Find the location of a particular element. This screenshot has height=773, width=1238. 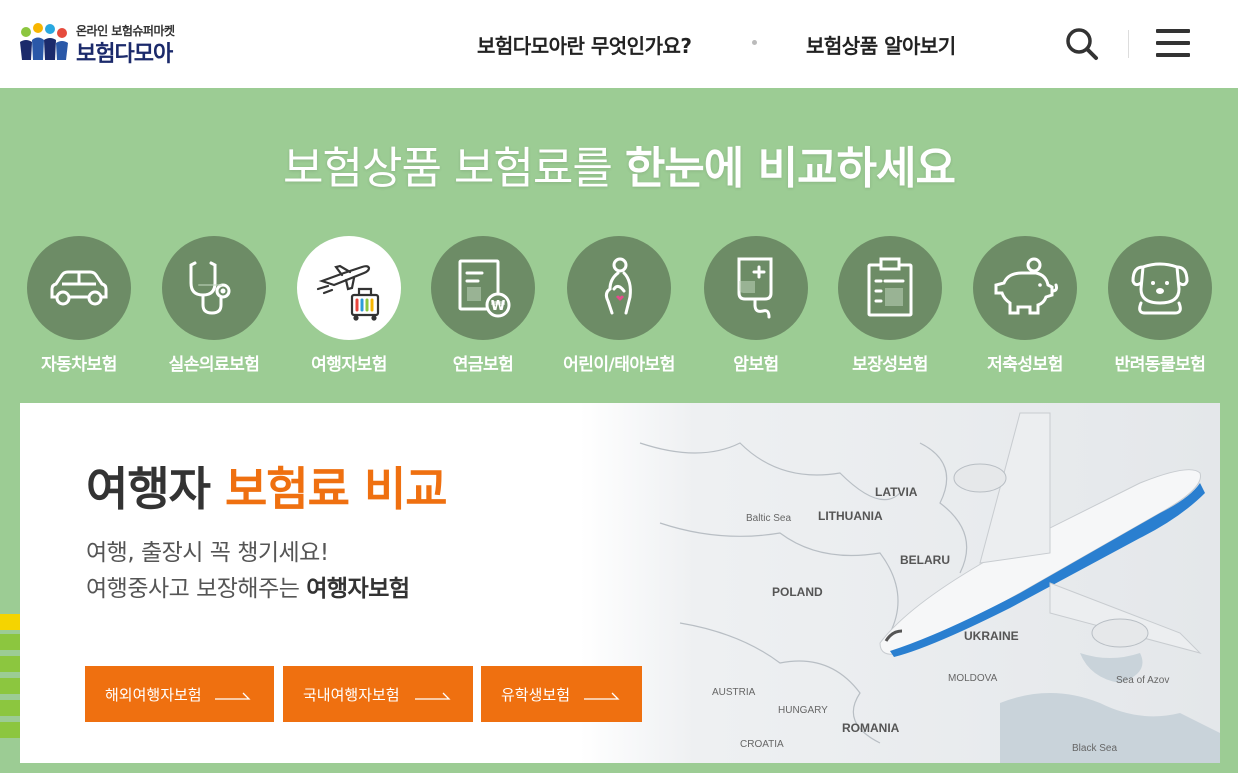

banner-title: 여행자 보험료 비교 is located at coordinates (267, 486).